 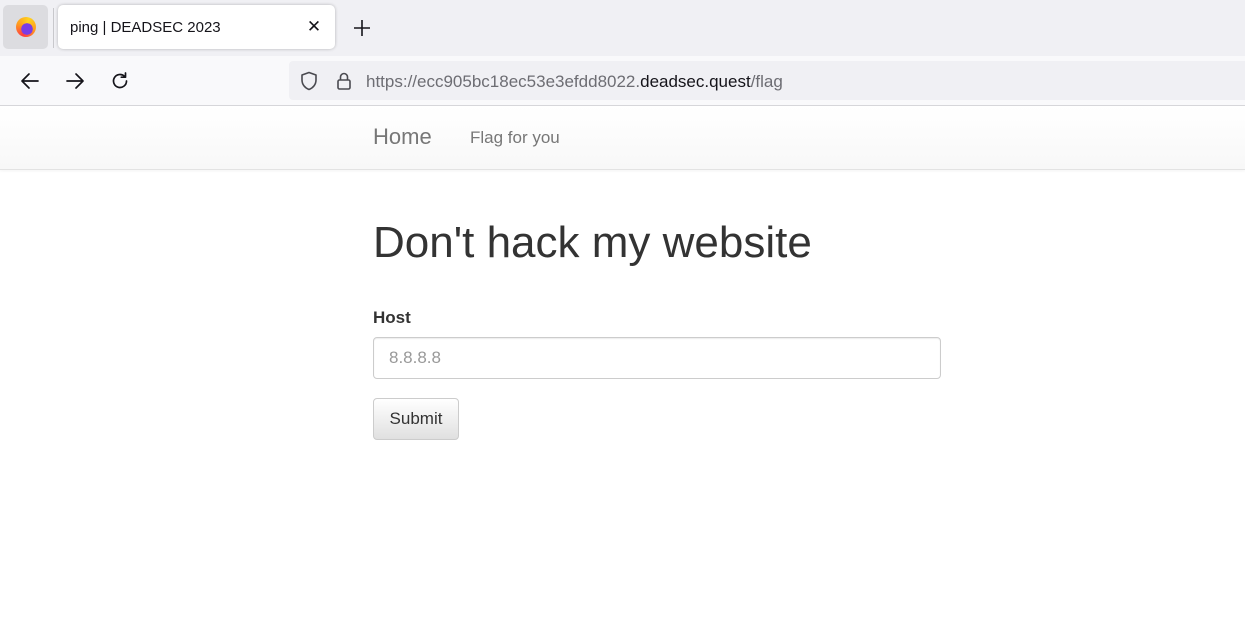 What do you see at coordinates (314, 27) in the screenshot?
I see `close-icon: ✕` at bounding box center [314, 27].